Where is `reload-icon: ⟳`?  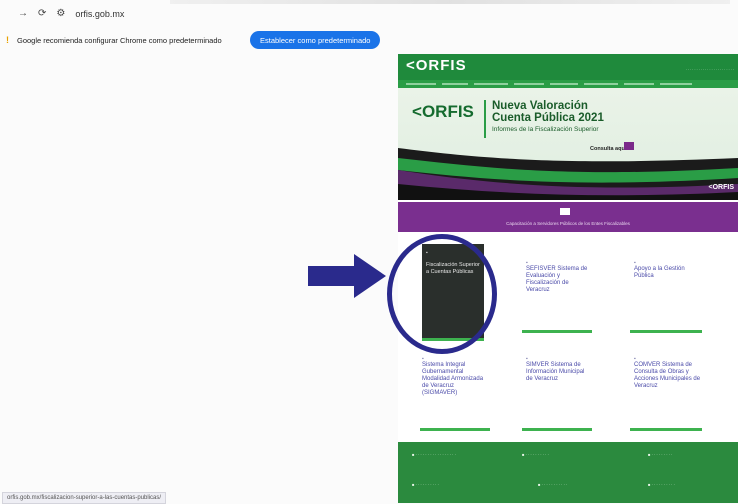
reload-icon: ⟳ is located at coordinates (42, 13).